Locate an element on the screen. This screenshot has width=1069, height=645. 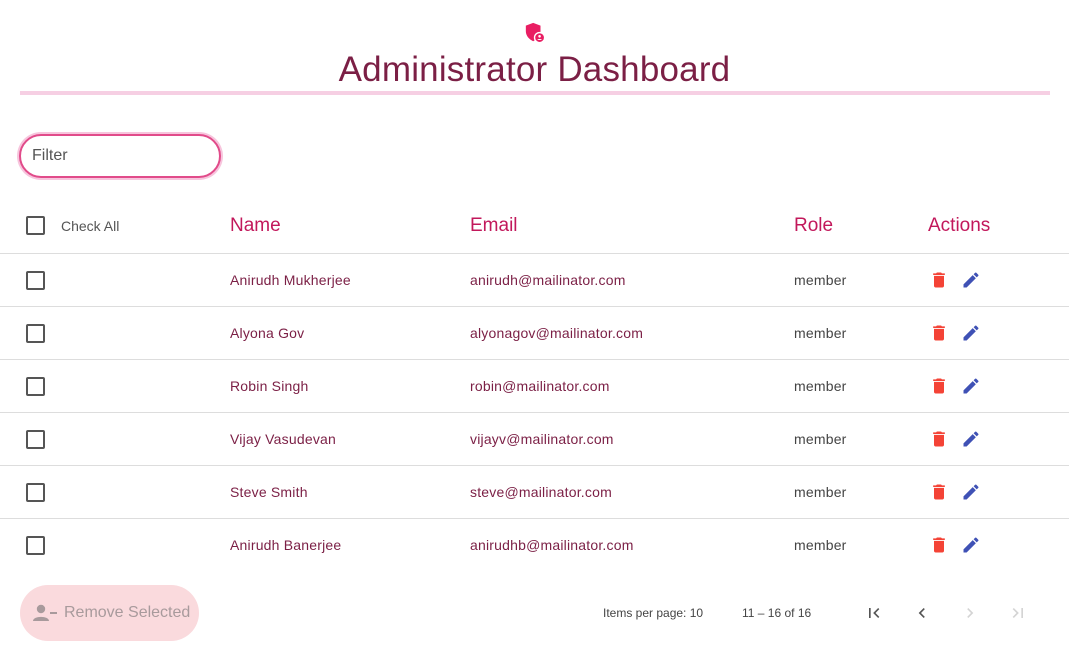
remove-selected-button: Remove Selected is located at coordinates (109, 613).